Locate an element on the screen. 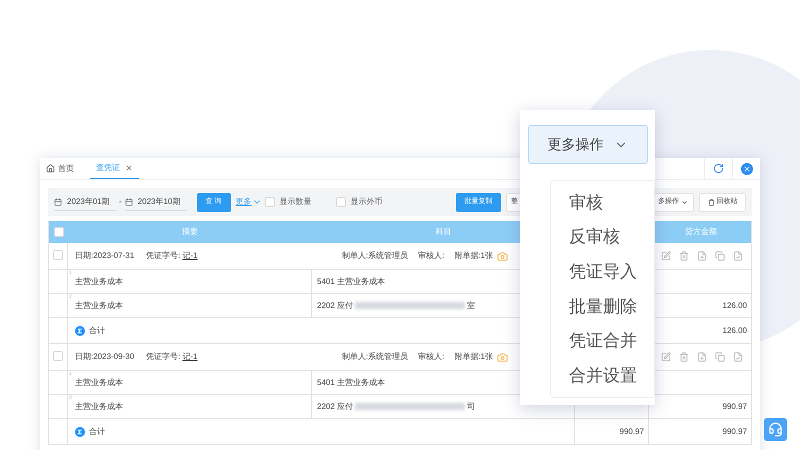  home-icon is located at coordinates (50, 168).